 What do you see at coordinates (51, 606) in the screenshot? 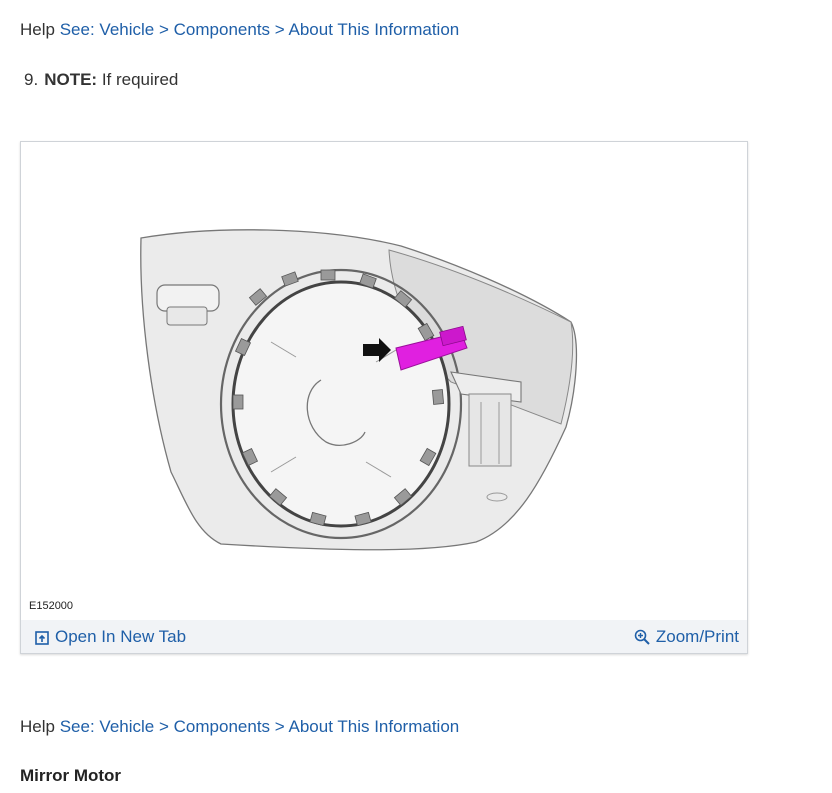
I see `figure-id: E152000` at bounding box center [51, 606].